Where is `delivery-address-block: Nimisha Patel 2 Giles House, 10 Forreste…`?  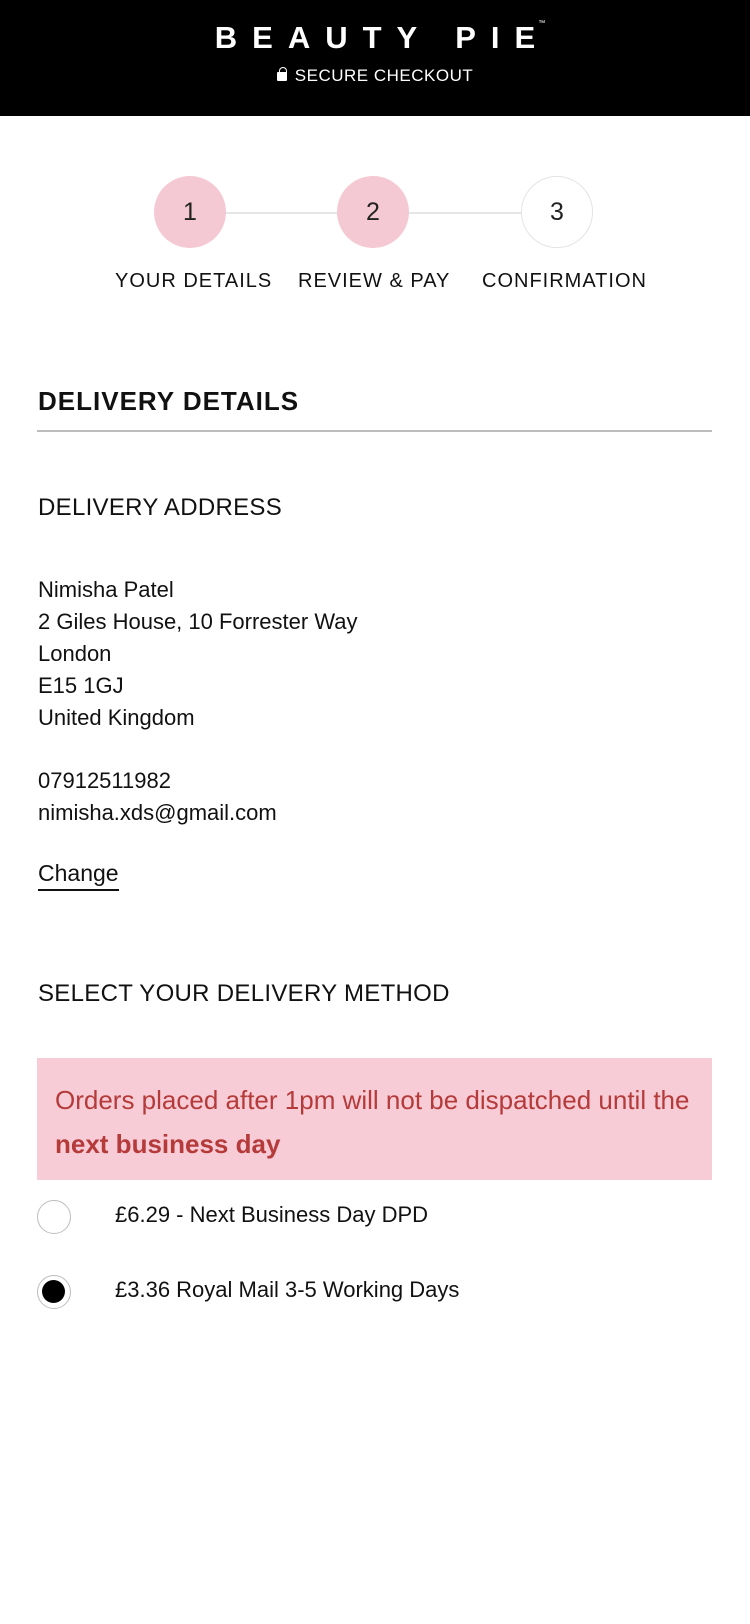 delivery-address-block: Nimisha Patel 2 Giles House, 10 Forreste… is located at coordinates (198, 701).